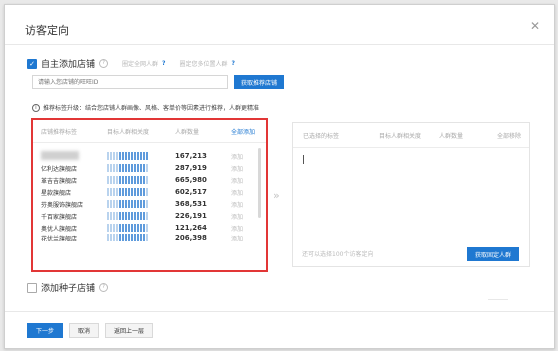 Image resolution: width=558 pixels, height=351 pixels. Describe the element at coordinates (59, 217) in the screenshot. I see `shop-name: 千百家旗舰店` at that location.